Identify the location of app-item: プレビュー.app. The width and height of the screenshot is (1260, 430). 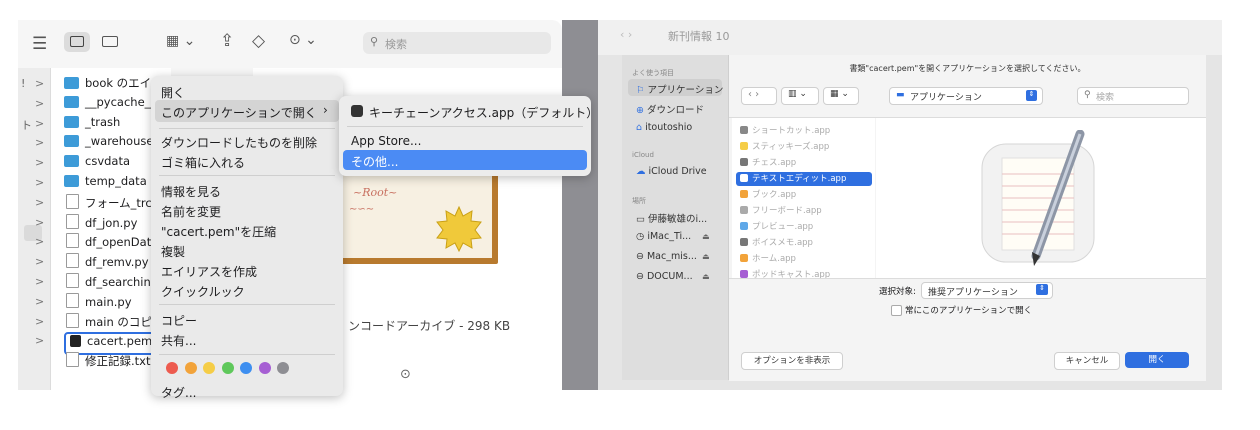
(804, 227).